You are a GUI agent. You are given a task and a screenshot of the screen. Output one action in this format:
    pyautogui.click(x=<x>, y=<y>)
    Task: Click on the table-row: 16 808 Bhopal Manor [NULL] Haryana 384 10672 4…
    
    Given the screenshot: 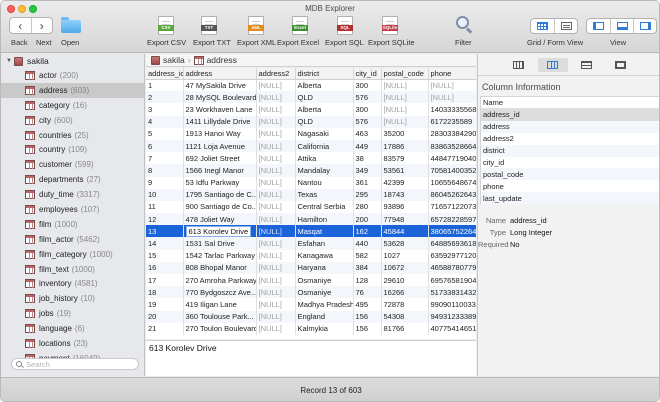 What is the action you would take?
    pyautogui.click(x=311, y=267)
    